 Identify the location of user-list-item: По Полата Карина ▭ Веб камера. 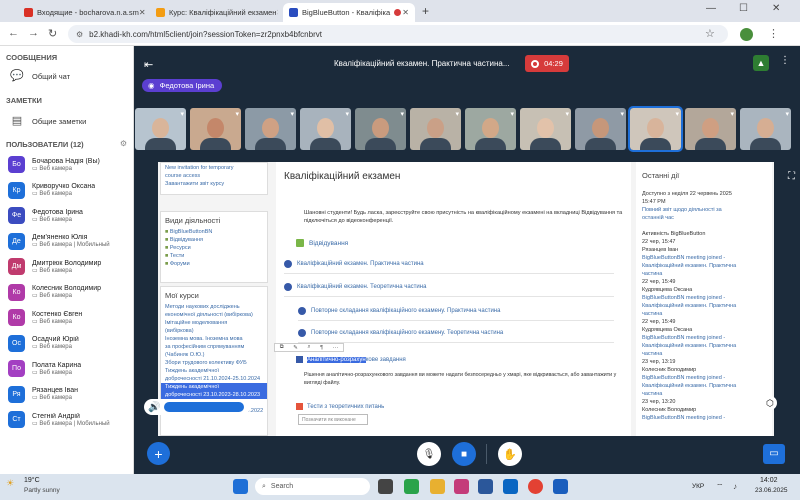
(66, 369).